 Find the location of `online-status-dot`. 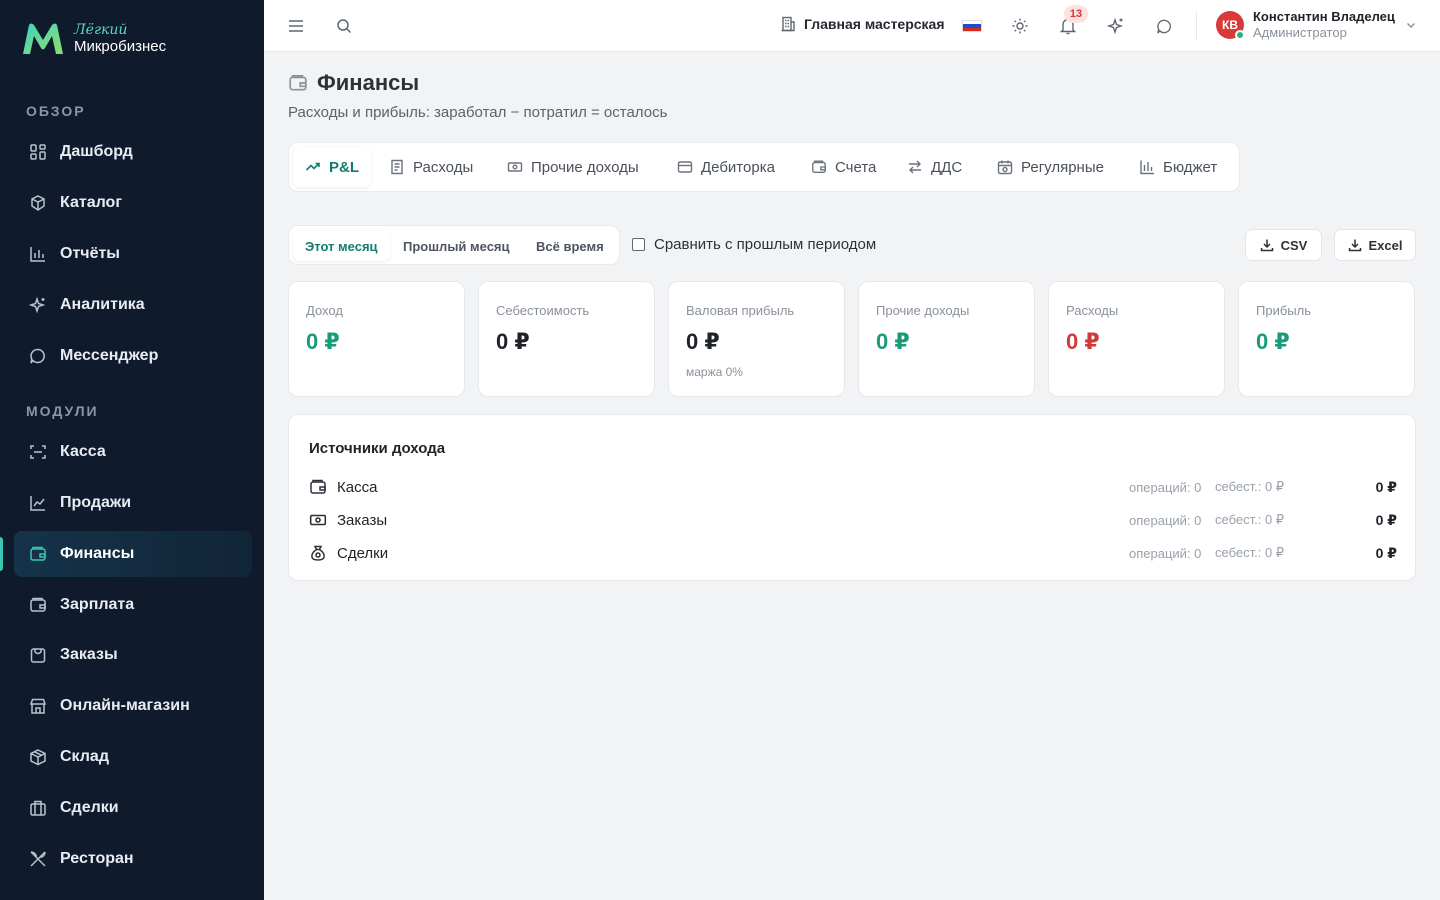

online-status-dot is located at coordinates (1240, 34).